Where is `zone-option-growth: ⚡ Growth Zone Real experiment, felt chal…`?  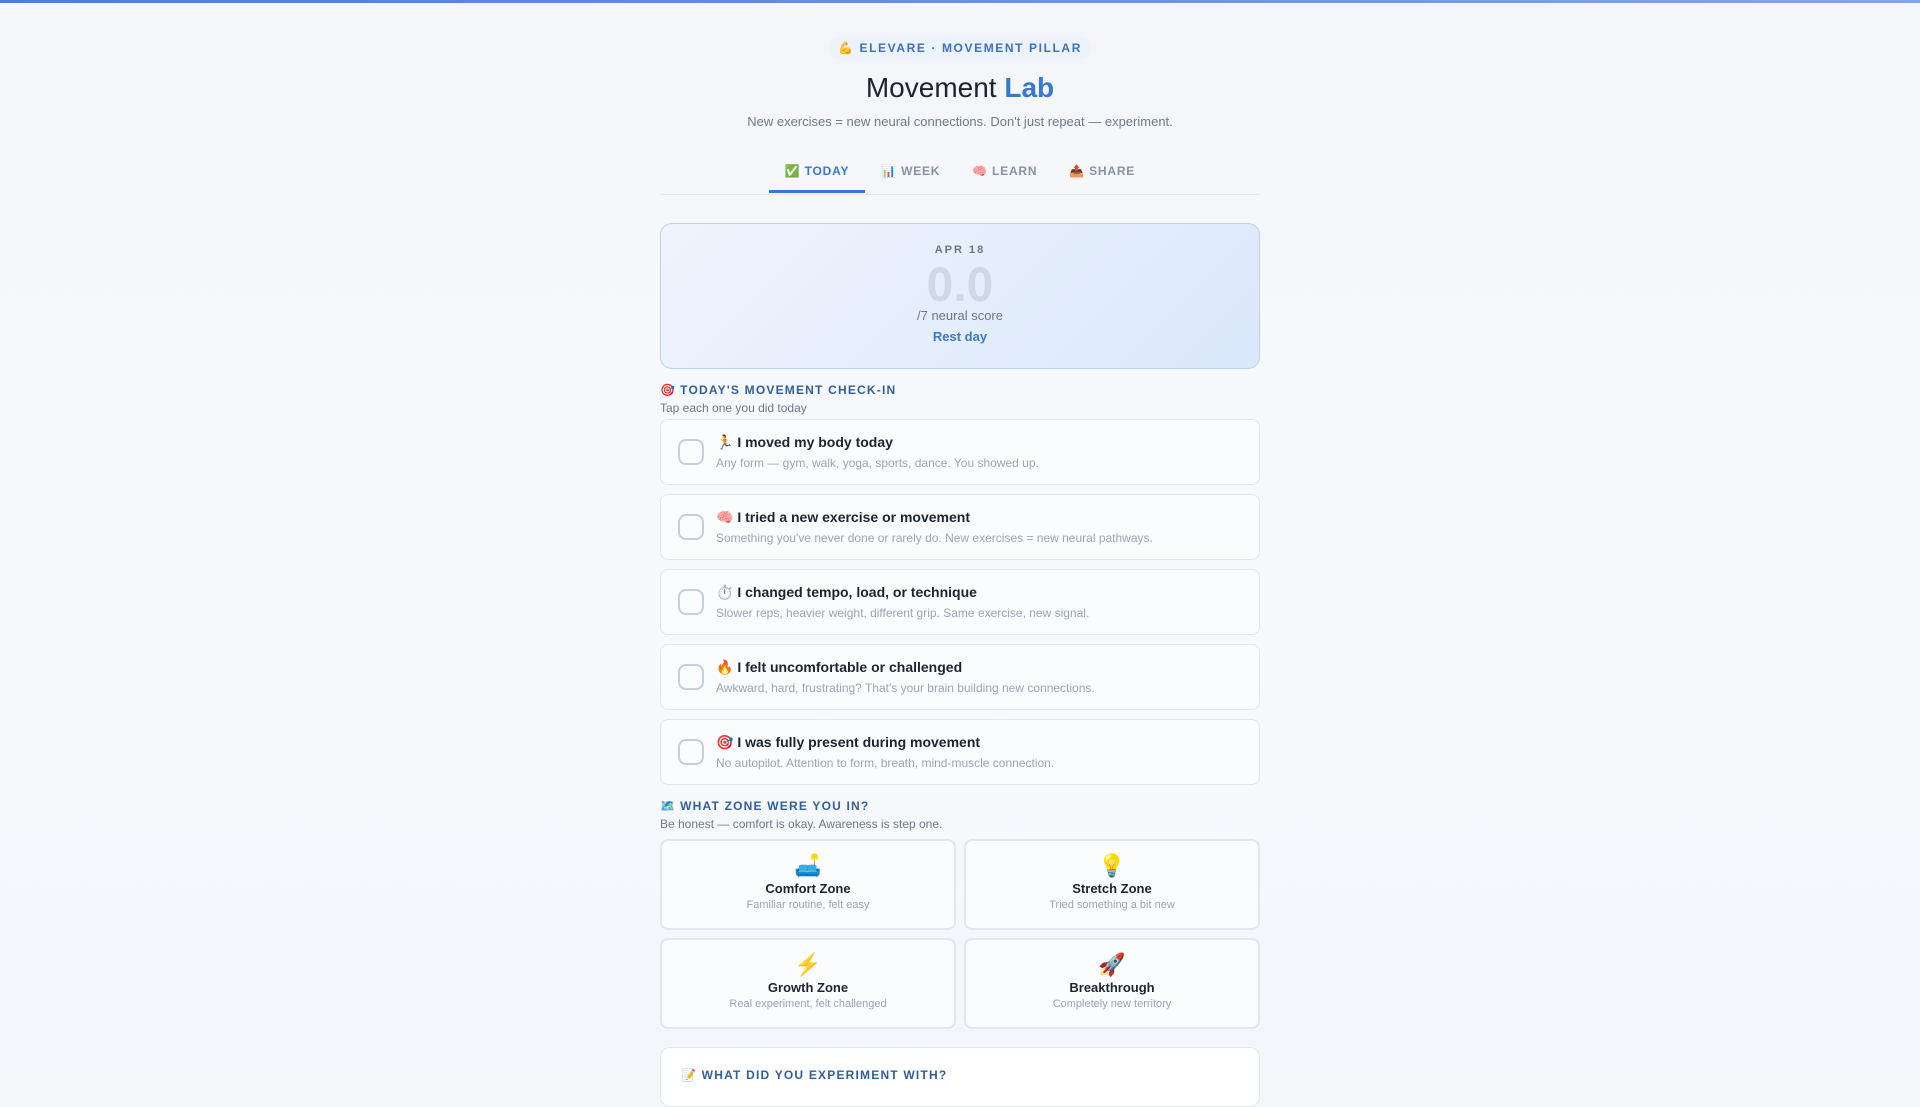 zone-option-growth: ⚡ Growth Zone Real experiment, felt chal… is located at coordinates (808, 983).